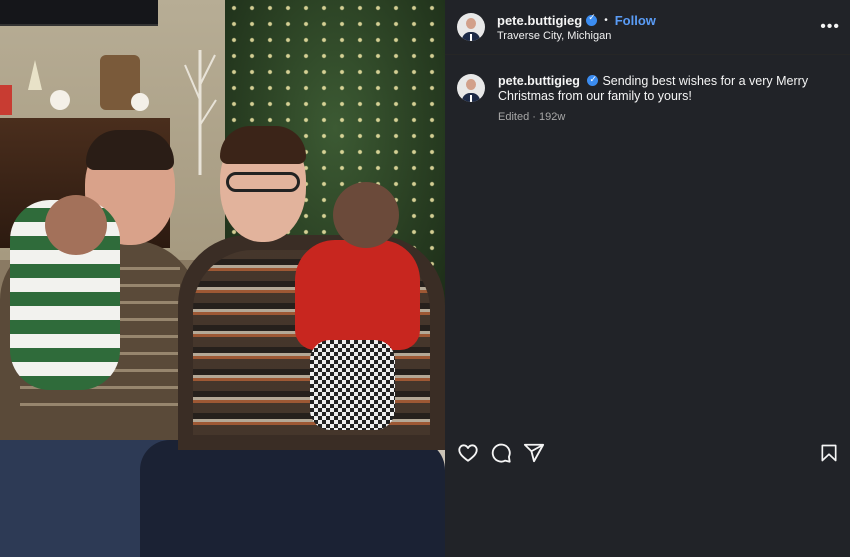  What do you see at coordinates (263, 145) in the screenshot?
I see `photo-person-right-hair` at bounding box center [263, 145].